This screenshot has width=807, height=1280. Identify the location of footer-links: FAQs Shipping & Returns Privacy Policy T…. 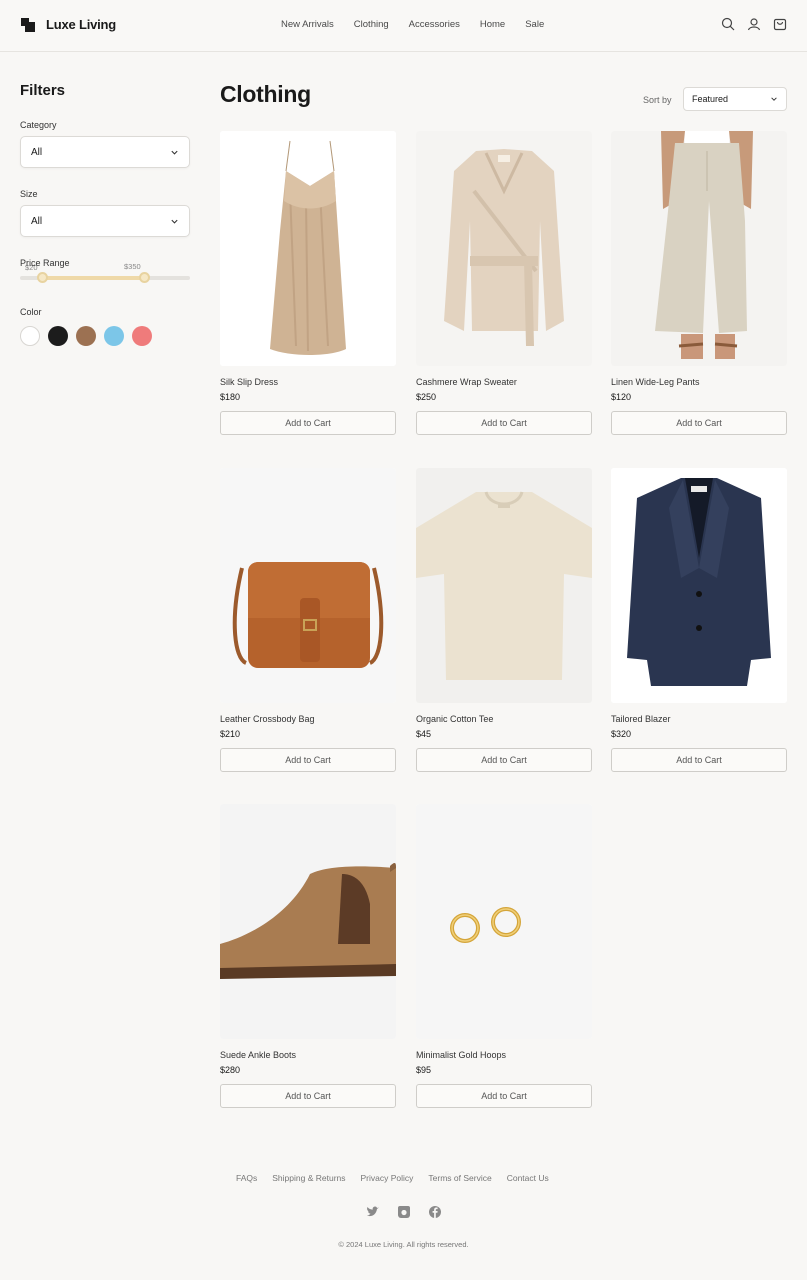
(400, 1178).